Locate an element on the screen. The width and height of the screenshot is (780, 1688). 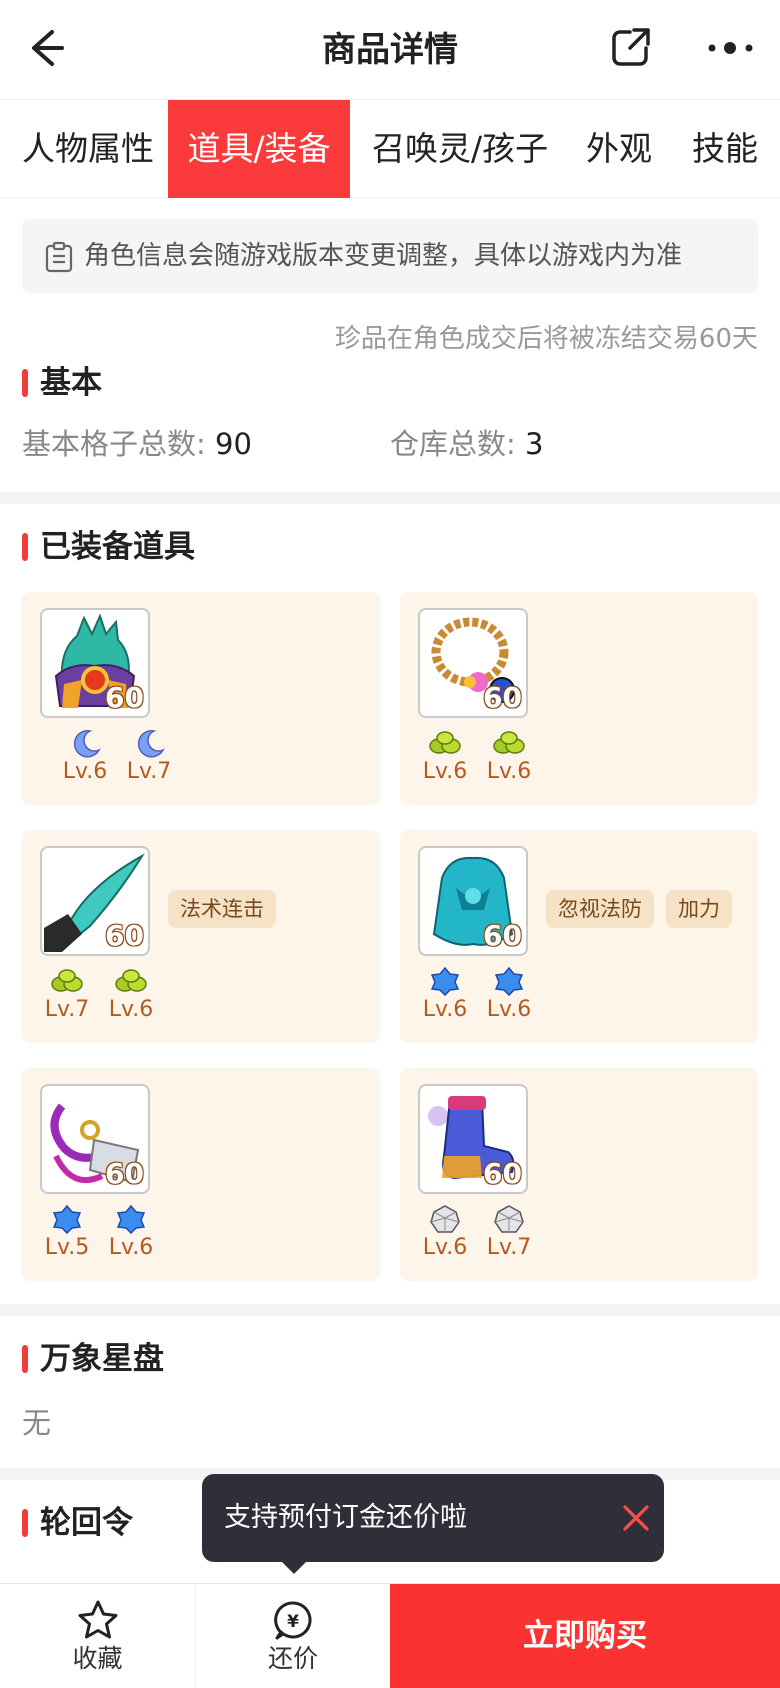
more-dots-icon is located at coordinates (731, 48).